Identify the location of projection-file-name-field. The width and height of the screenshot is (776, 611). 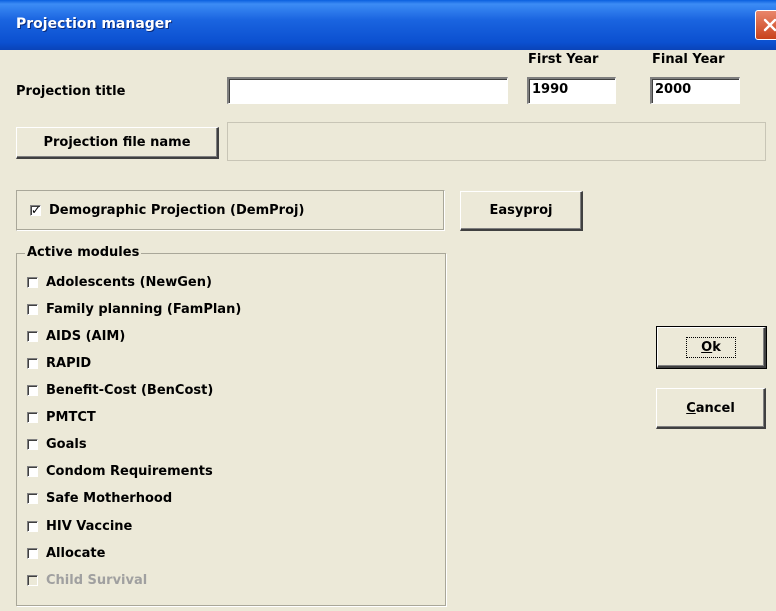
(496, 141).